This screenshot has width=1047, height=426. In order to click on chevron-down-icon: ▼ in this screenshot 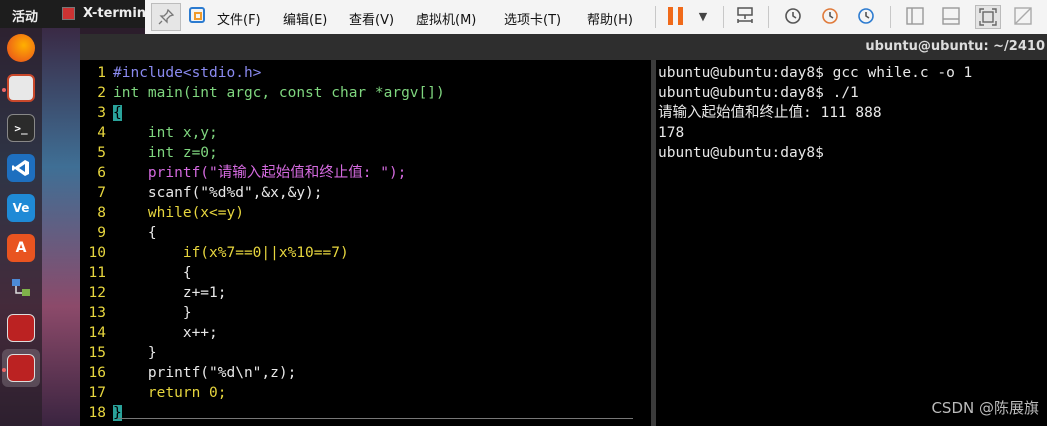, I will do `click(703, 16)`.